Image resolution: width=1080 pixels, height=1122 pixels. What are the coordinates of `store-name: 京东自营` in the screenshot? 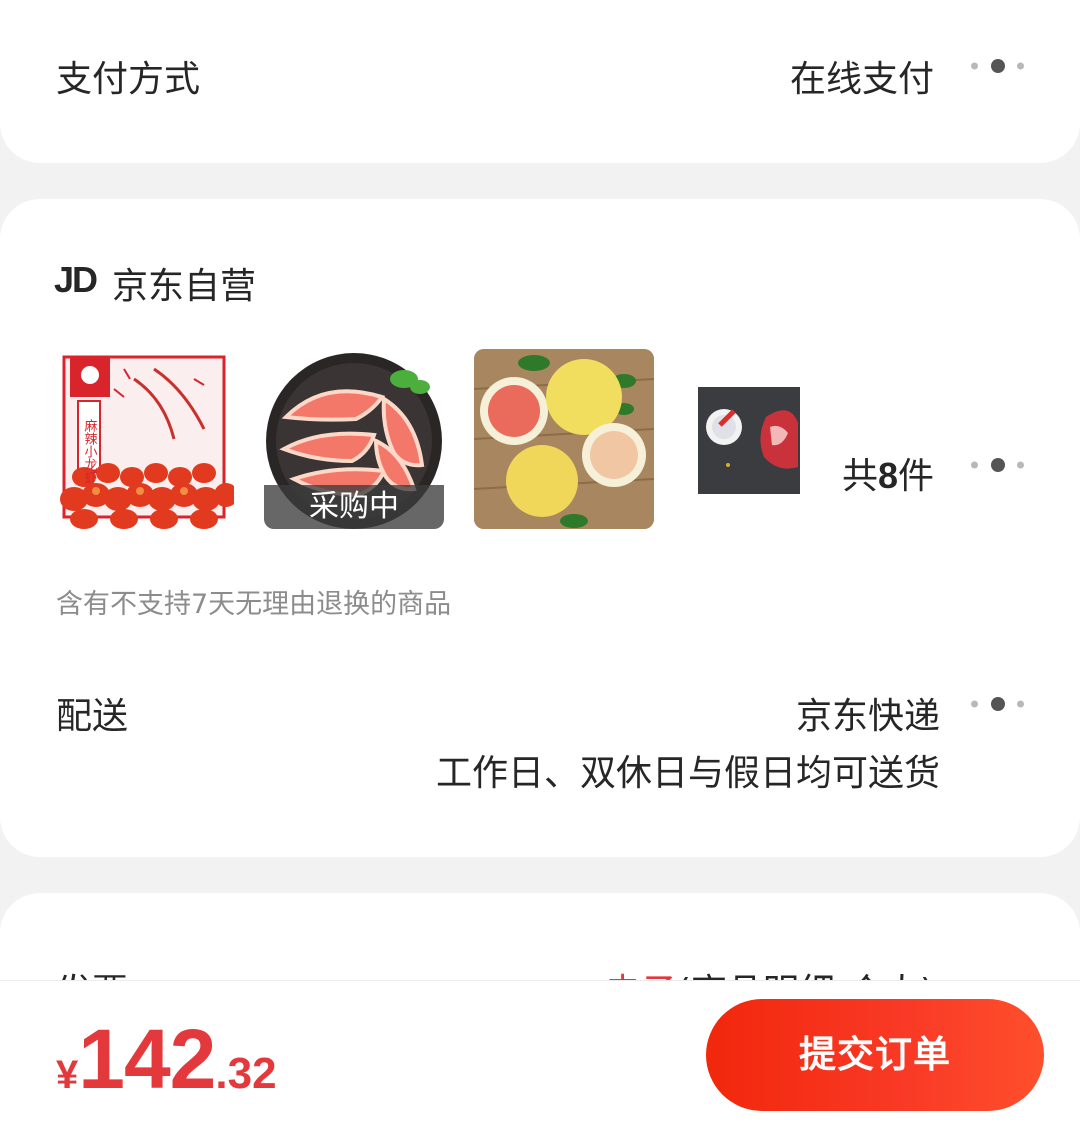 It's located at (184, 286).